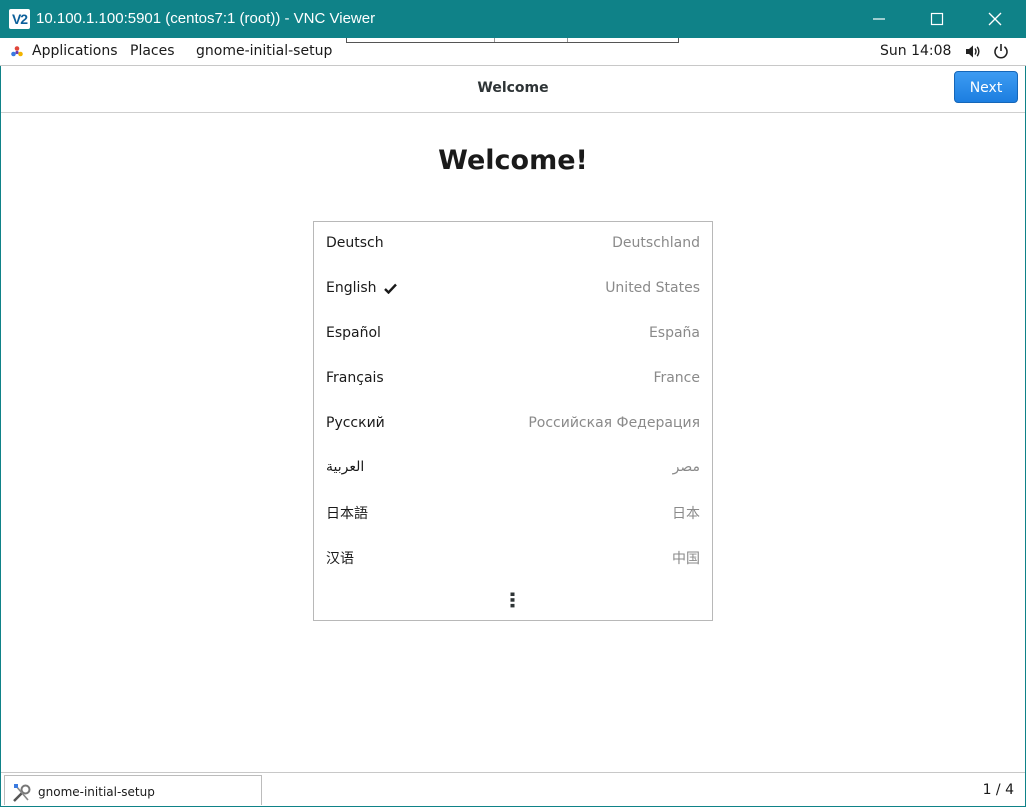  Describe the element at coordinates (152, 51) in the screenshot. I see `places-menu: Places` at that location.